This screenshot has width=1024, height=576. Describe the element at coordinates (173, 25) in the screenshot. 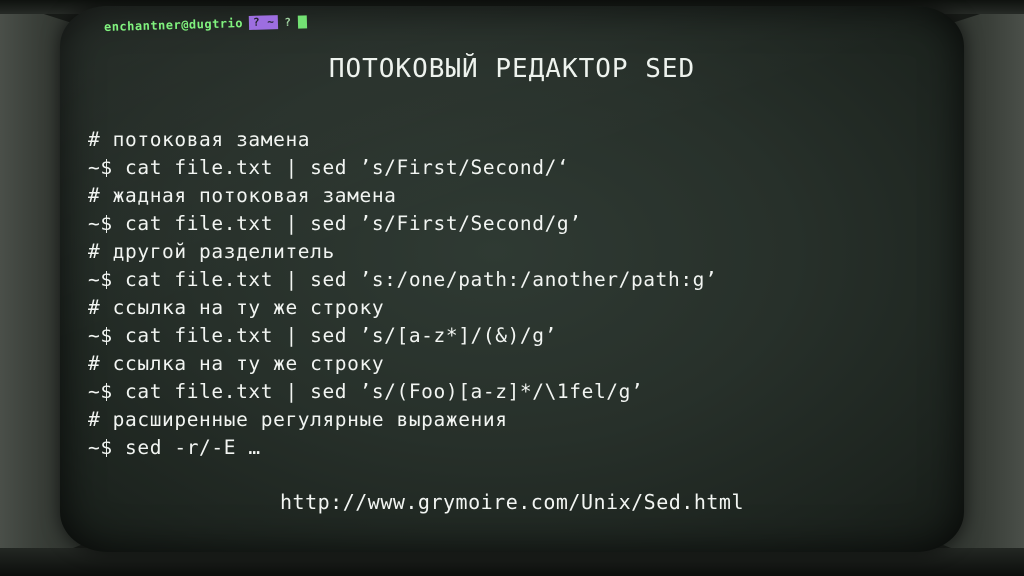

I see `prompt-user: enchantner@dugtrio` at that location.